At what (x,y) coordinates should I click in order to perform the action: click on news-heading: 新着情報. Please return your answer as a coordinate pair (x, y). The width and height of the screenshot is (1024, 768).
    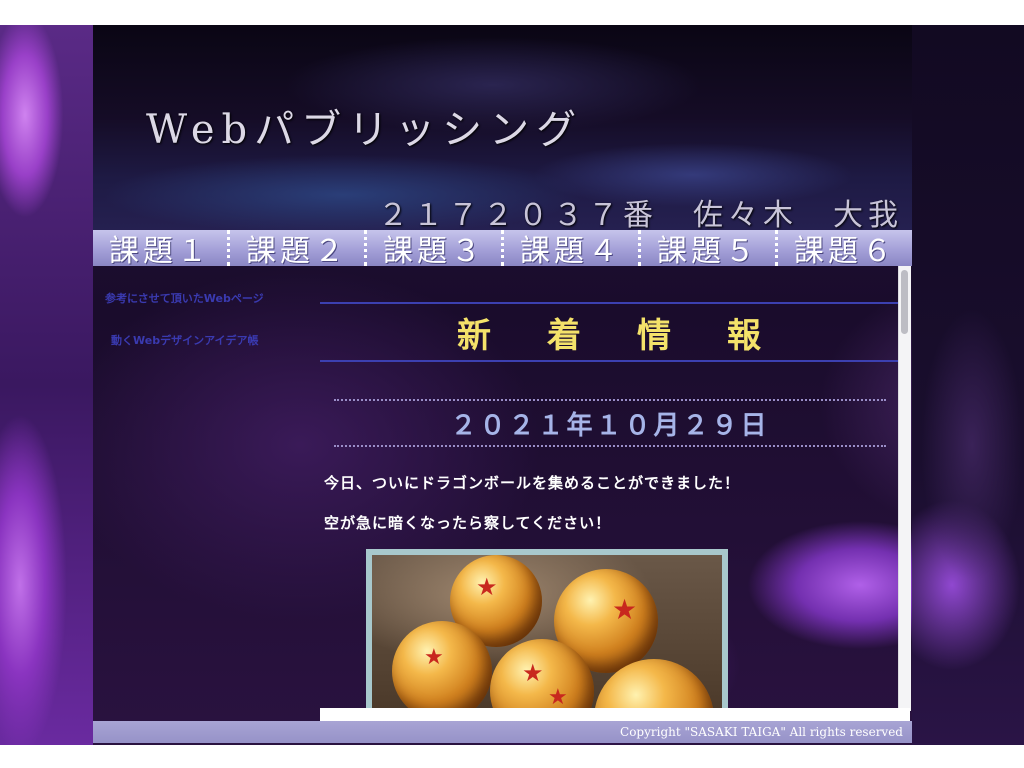
    Looking at the image, I should click on (609, 332).